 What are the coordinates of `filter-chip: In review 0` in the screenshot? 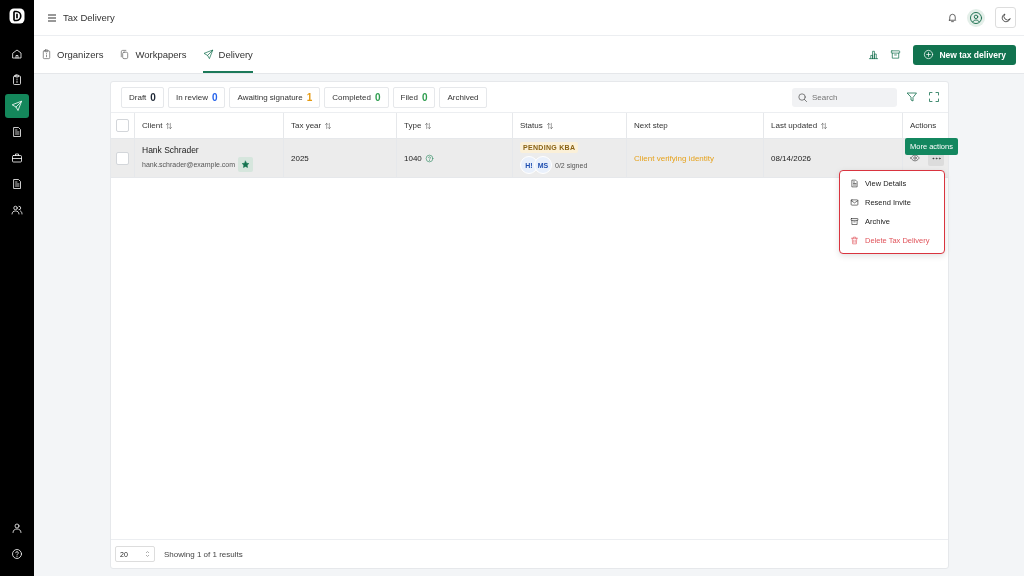 It's located at (196, 97).